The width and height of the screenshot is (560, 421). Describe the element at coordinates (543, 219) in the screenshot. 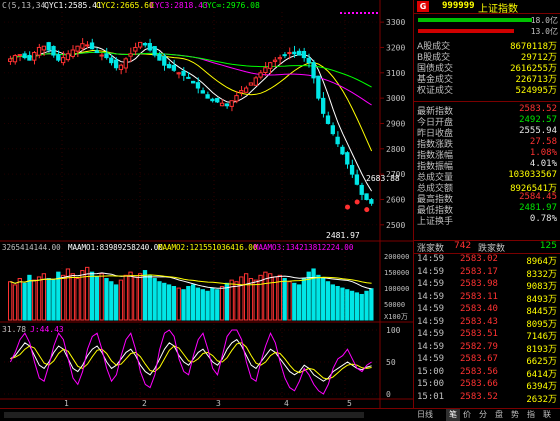

I see `quote-value: 0.78%` at that location.